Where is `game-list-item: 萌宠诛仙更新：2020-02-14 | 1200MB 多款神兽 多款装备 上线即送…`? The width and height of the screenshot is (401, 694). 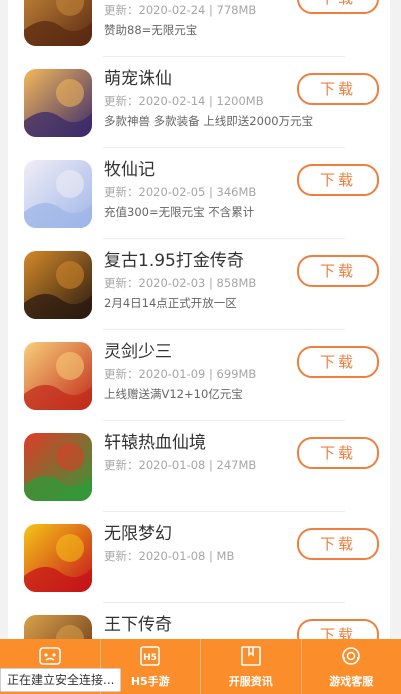
game-list-item: 萌宠诛仙更新：2020-02-14 | 1200MB 多款神兽 多款装备 上线即送… is located at coordinates (199, 102).